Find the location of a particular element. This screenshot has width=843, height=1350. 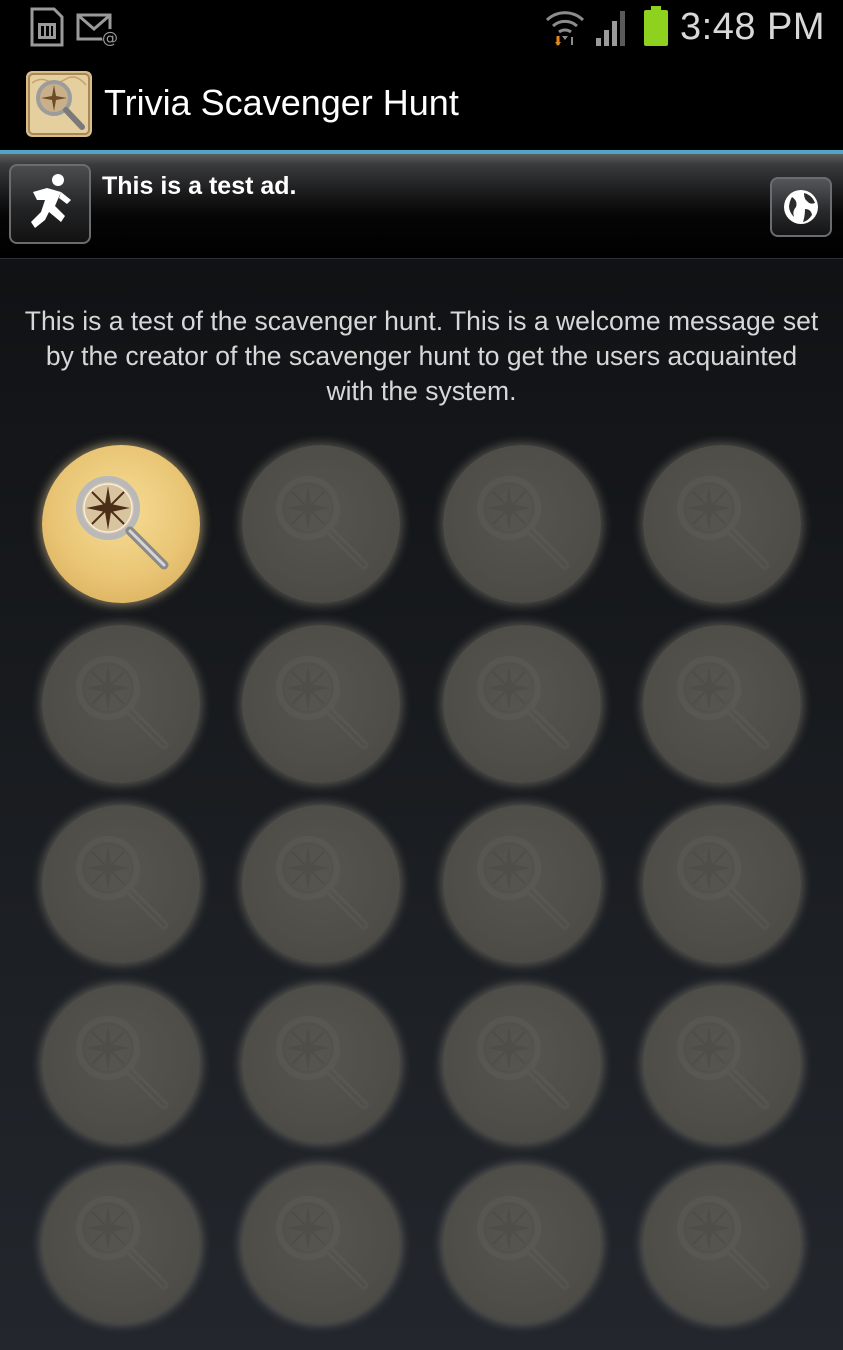

hunt-item-12-locked is located at coordinates (722, 884).